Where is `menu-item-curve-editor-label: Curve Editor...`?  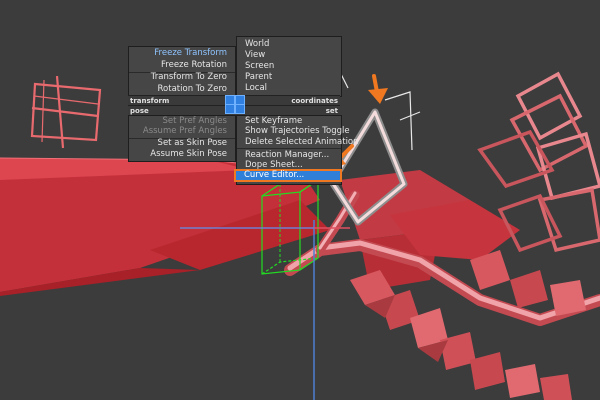 menu-item-curve-editor-label: Curve Editor... is located at coordinates (274, 175).